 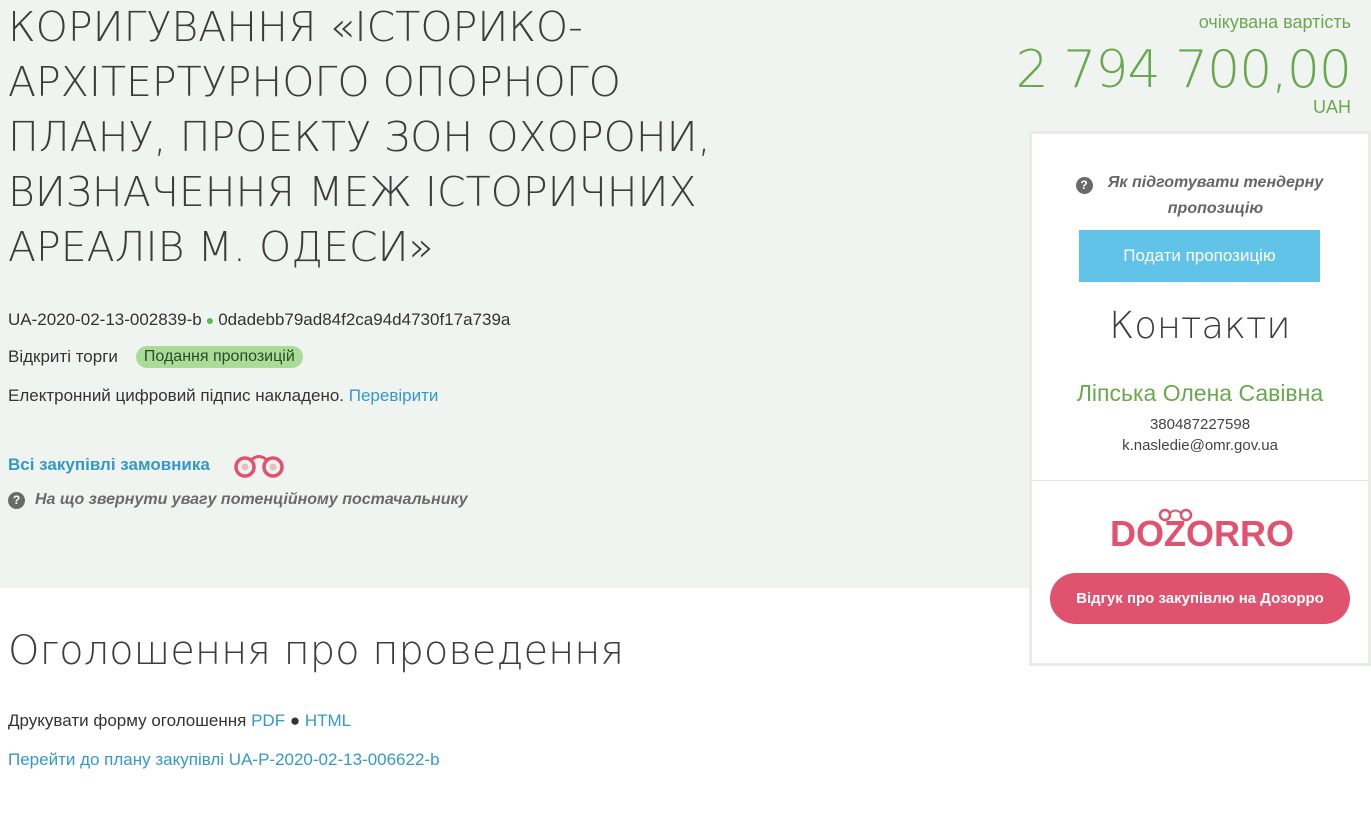 What do you see at coordinates (259, 465) in the screenshot?
I see `binoculars-icon` at bounding box center [259, 465].